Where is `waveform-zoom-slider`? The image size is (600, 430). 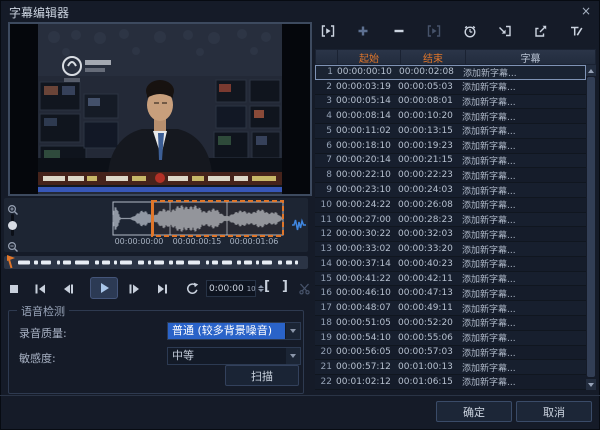
waveform-zoom-slider is located at coordinates (12, 225).